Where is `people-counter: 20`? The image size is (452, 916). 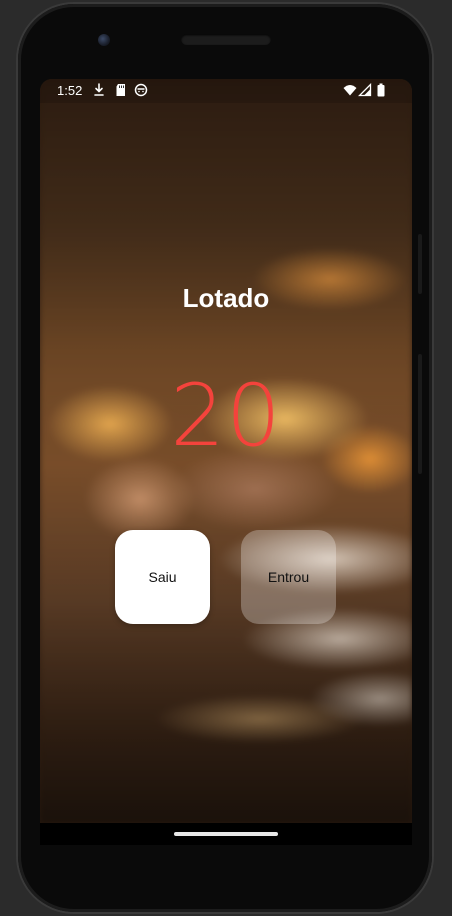
people-counter: 20 is located at coordinates (226, 416).